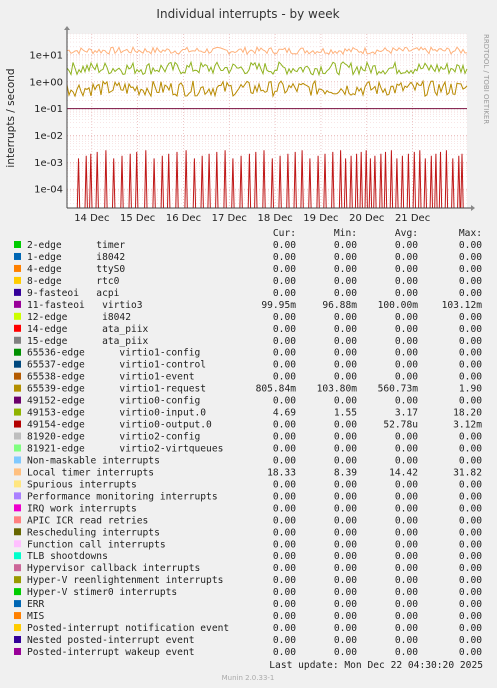 Image resolution: width=497 pixels, height=688 pixels. I want to click on x-axis-arrow, so click(473, 208).